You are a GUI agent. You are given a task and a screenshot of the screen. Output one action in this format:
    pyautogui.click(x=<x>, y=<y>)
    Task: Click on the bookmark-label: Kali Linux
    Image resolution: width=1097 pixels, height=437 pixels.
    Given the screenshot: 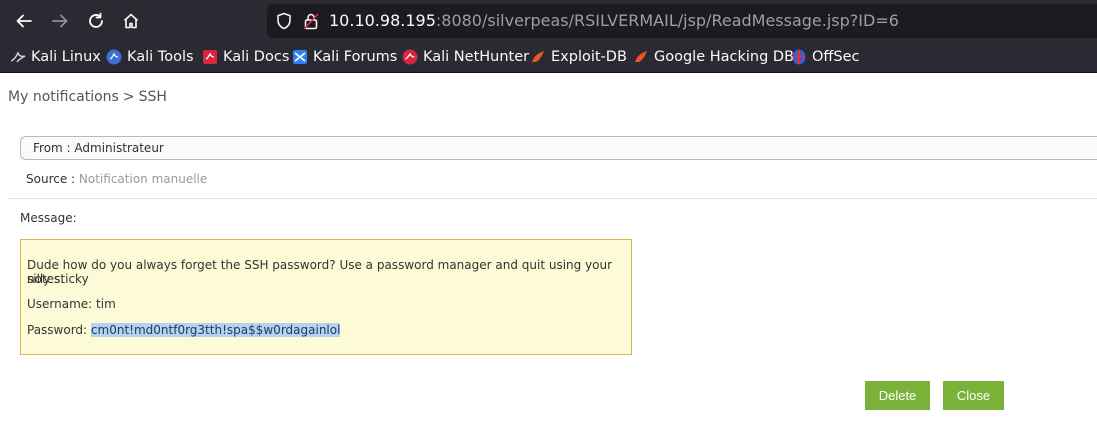 What is the action you would take?
    pyautogui.click(x=66, y=57)
    